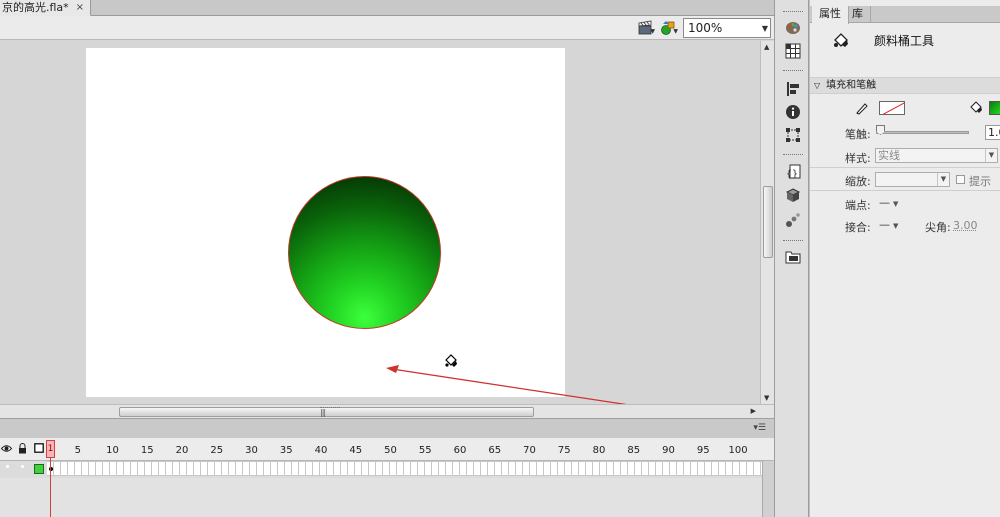 The image size is (1000, 517). I want to click on fill-stroke-section-header: ▽ 填充和笔触, so click(905, 85).